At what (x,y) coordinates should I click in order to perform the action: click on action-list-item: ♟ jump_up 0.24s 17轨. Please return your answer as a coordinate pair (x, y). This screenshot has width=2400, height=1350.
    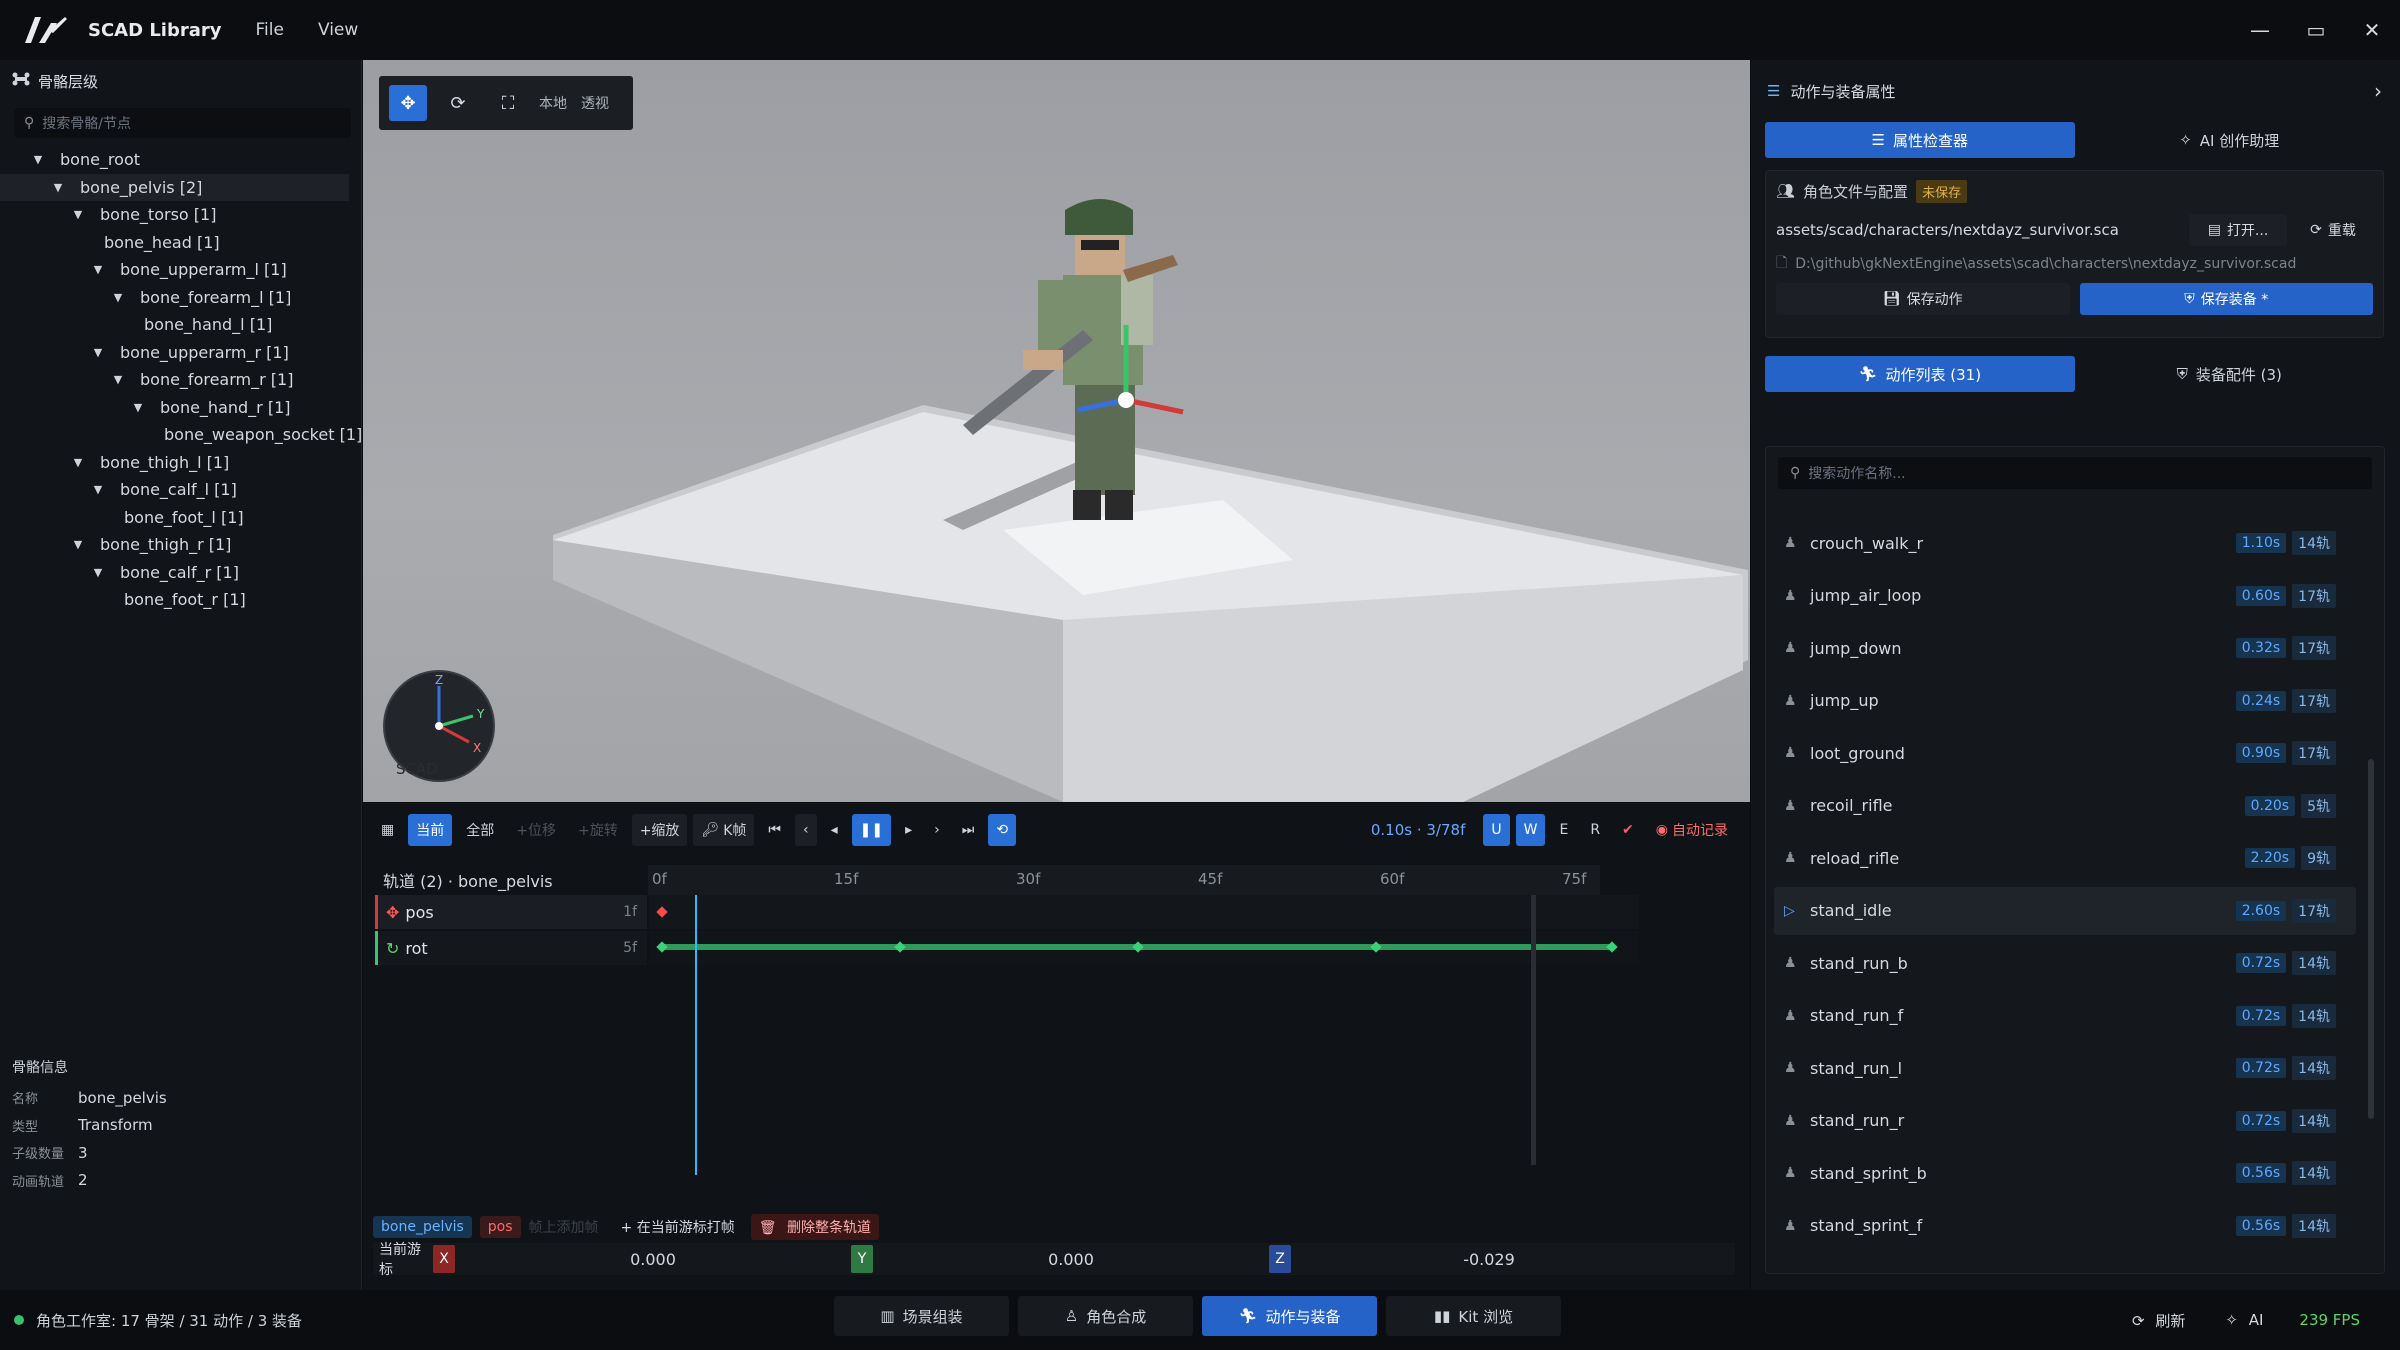
    Looking at the image, I should click on (2065, 701).